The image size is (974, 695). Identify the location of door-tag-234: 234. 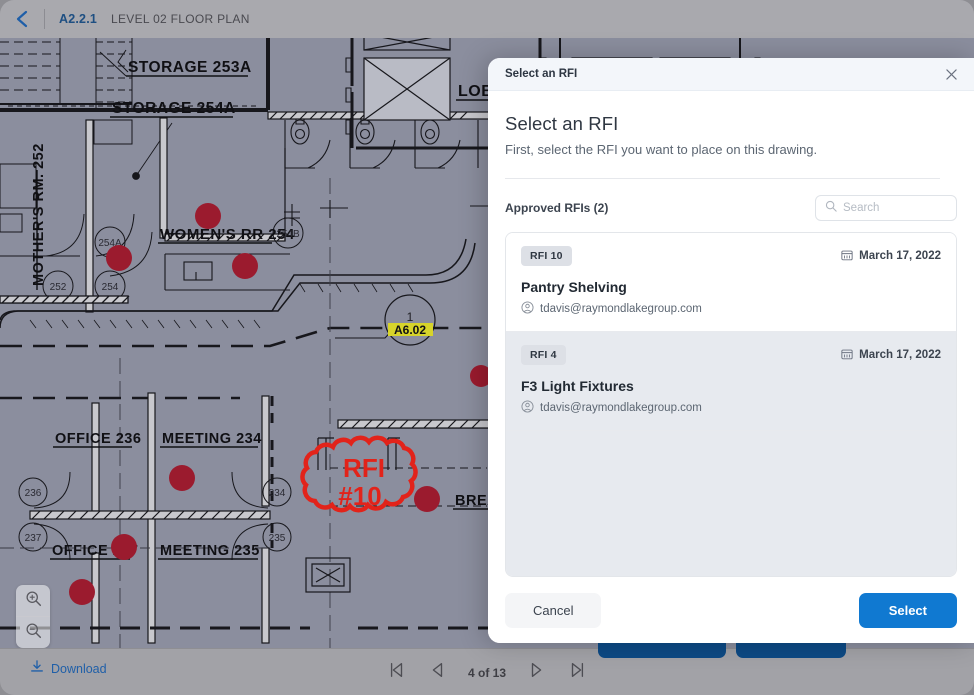
(277, 493).